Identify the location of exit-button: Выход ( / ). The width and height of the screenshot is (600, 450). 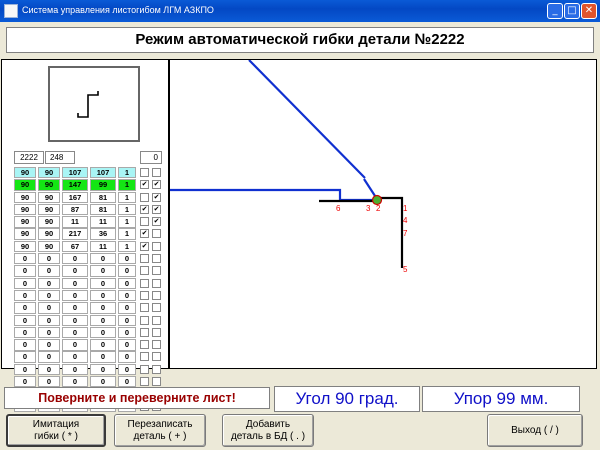
(535, 430).